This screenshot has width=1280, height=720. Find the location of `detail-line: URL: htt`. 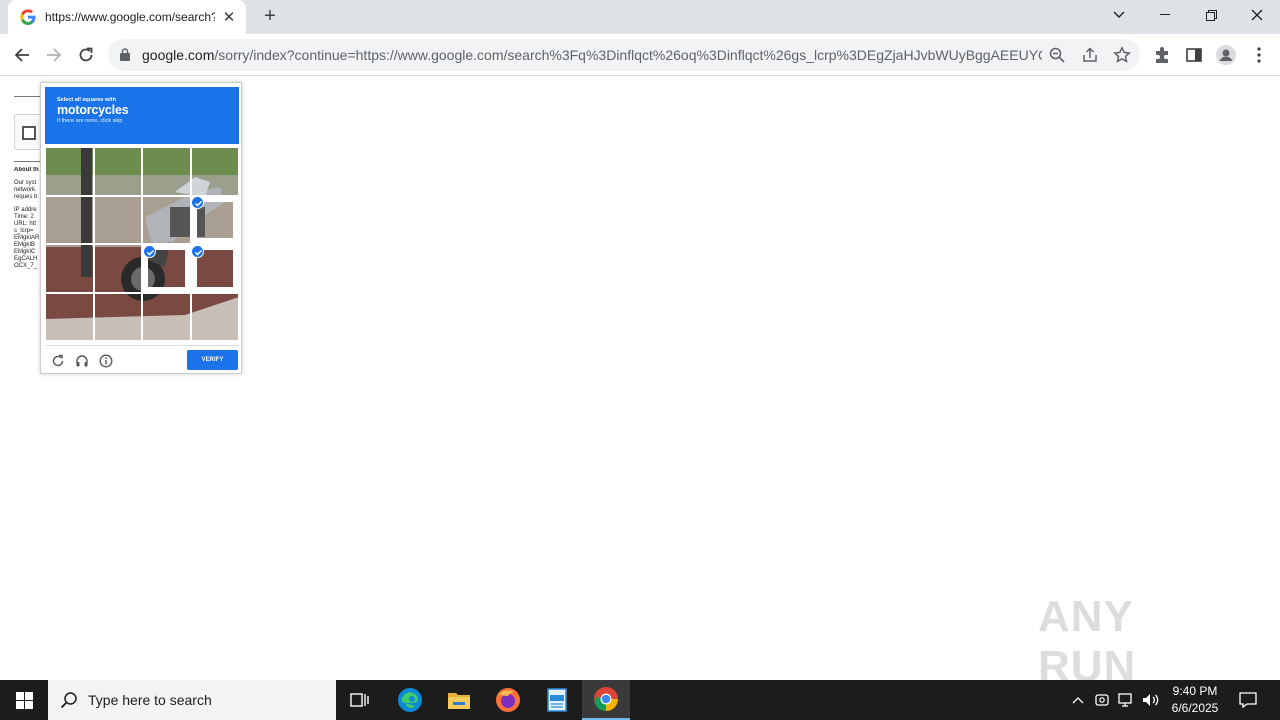

detail-line: URL: htt is located at coordinates (25, 224).